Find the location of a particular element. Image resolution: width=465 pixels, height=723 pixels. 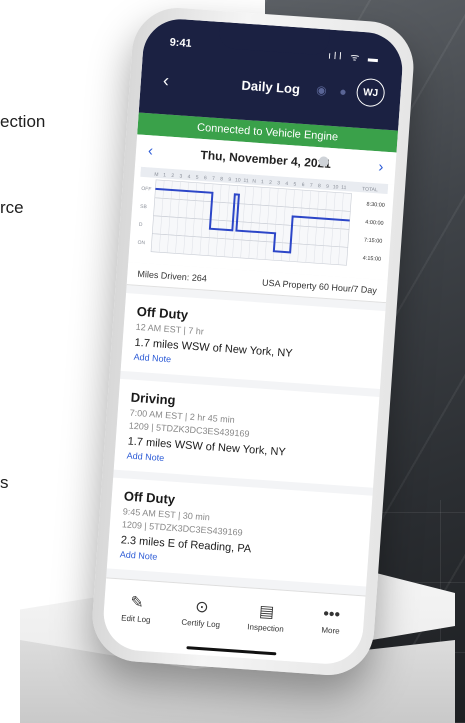

hos-rule: USA Property 60 Hour/7 Day is located at coordinates (319, 286).